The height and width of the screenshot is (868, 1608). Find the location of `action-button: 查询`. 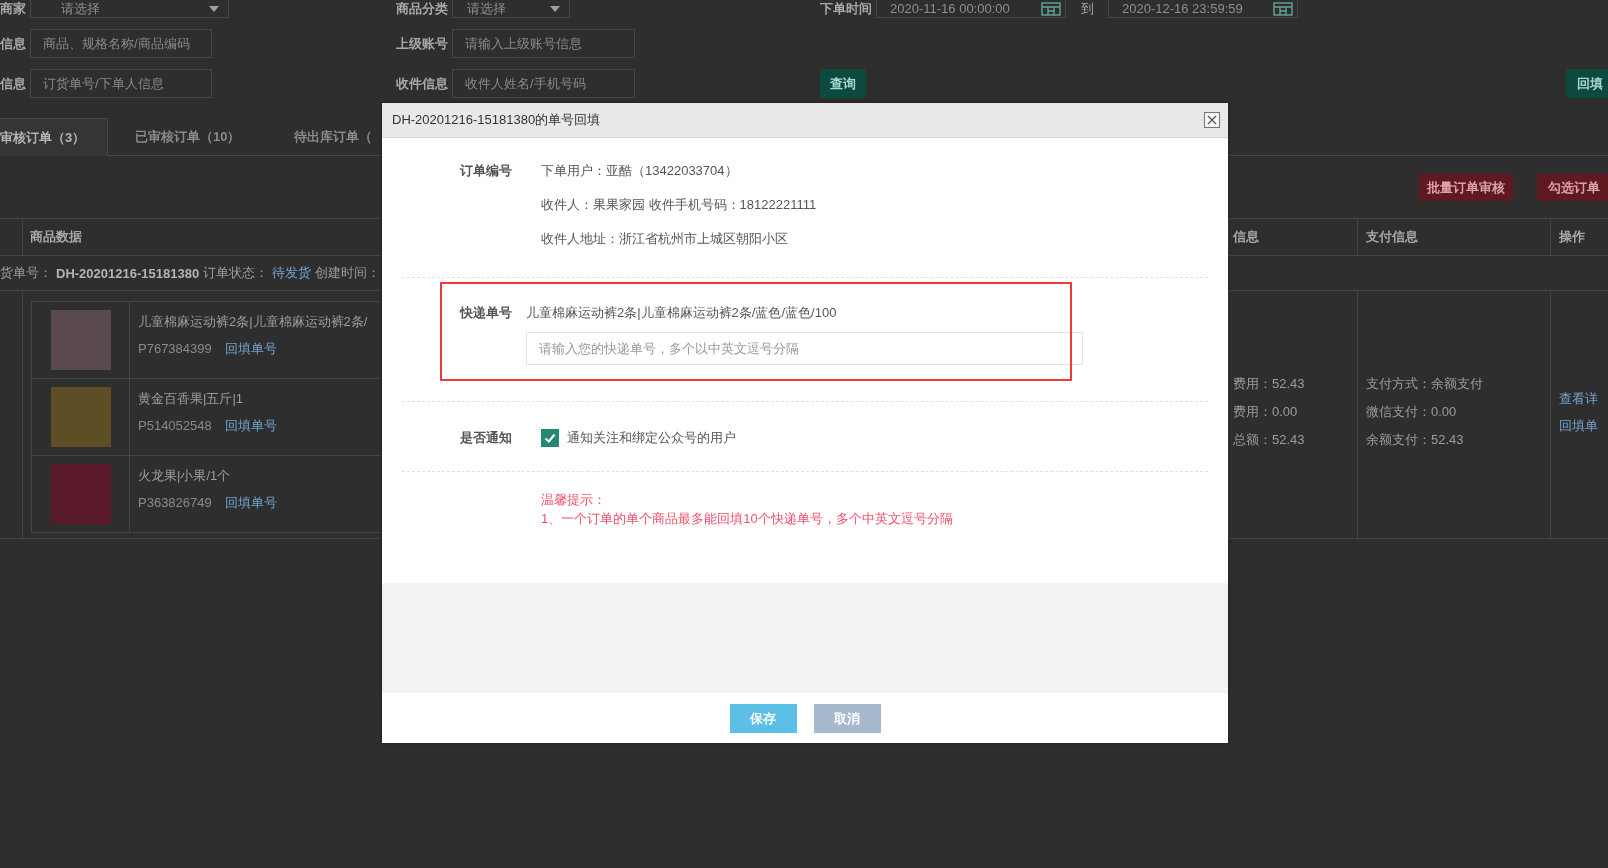

action-button: 查询 is located at coordinates (843, 83).